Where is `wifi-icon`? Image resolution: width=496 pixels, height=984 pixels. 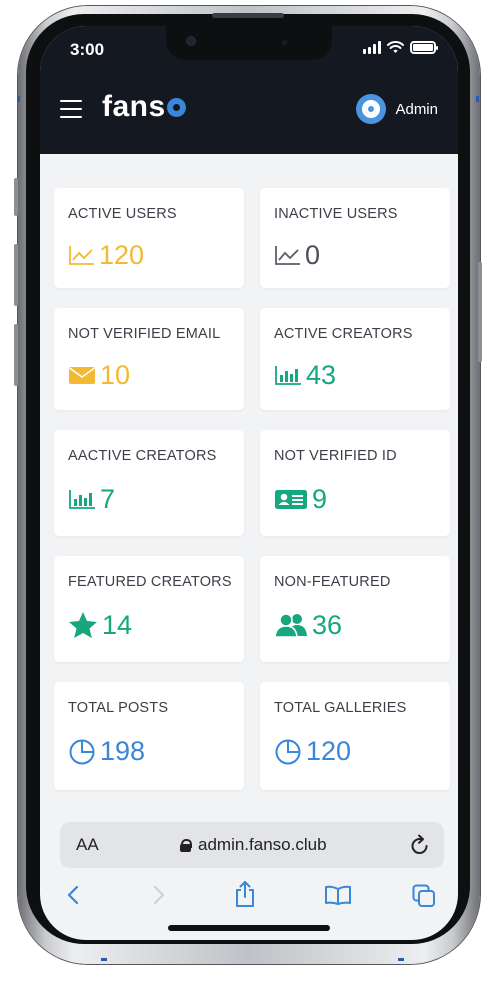
wifi-icon is located at coordinates (395, 47).